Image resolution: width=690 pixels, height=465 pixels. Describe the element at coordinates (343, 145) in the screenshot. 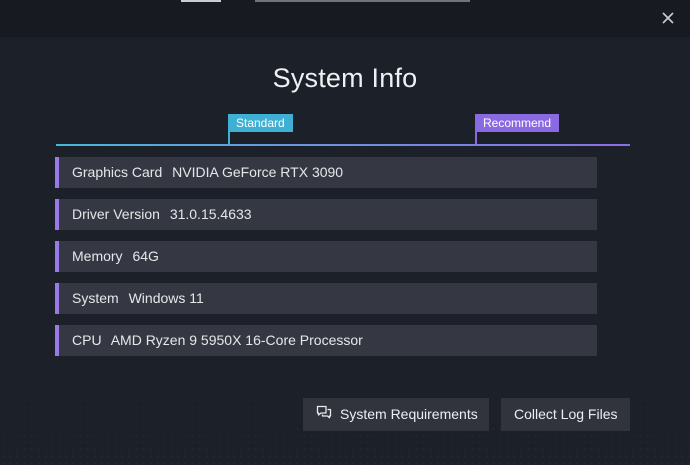

I see `performance-scale-line` at that location.